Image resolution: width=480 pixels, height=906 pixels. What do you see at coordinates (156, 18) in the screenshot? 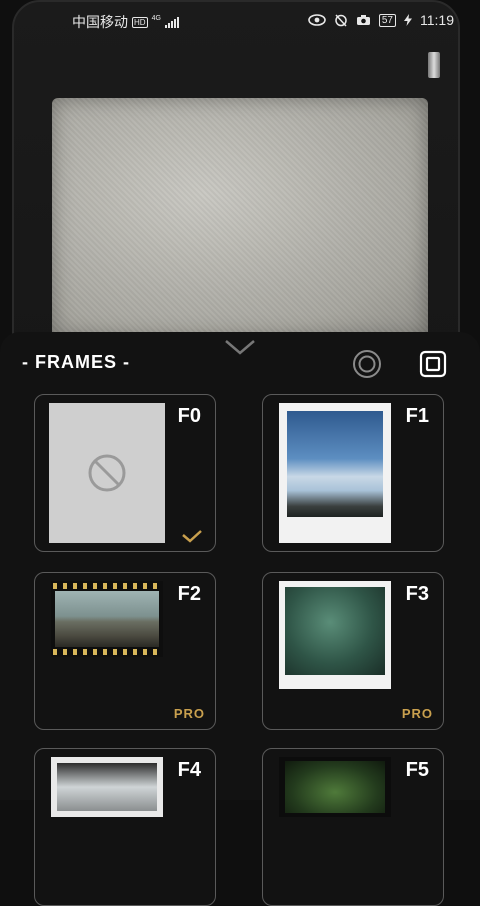
I see `network-type: 4G` at bounding box center [156, 18].